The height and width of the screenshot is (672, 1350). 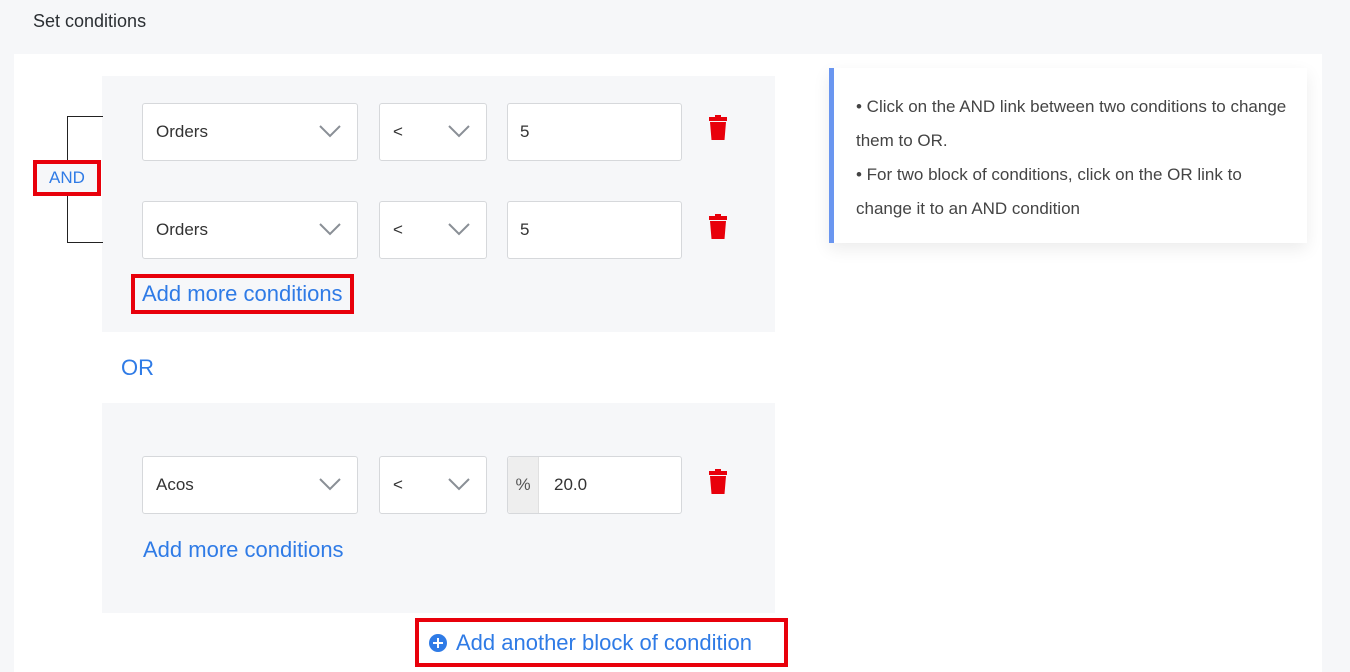 I want to click on value-input-text: 20.0, so click(x=571, y=484).